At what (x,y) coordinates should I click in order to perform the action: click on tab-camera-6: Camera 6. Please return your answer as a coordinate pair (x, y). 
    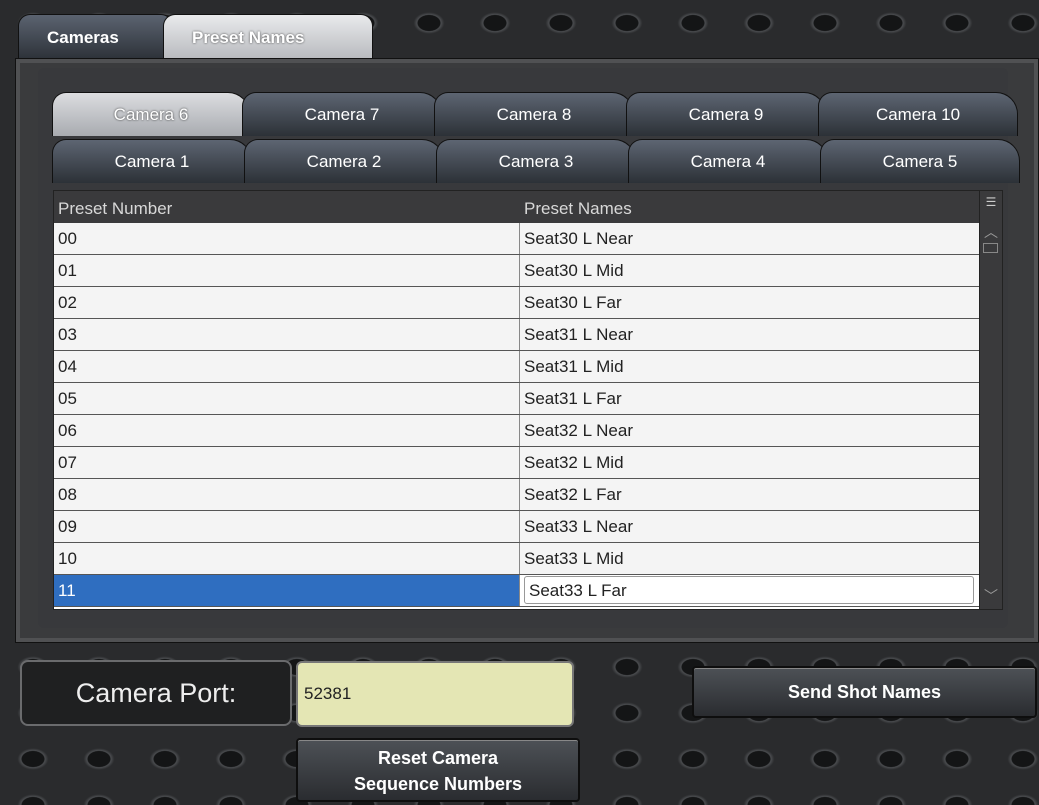
    Looking at the image, I should click on (151, 114).